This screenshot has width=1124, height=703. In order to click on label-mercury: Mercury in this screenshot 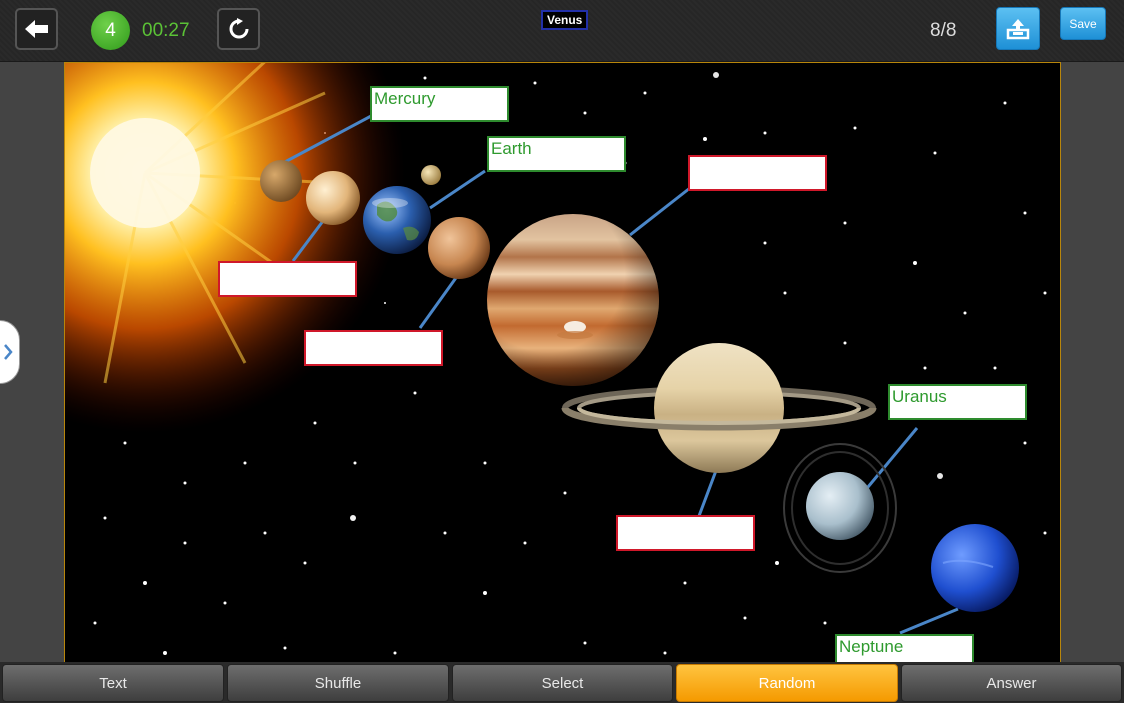, I will do `click(439, 104)`.